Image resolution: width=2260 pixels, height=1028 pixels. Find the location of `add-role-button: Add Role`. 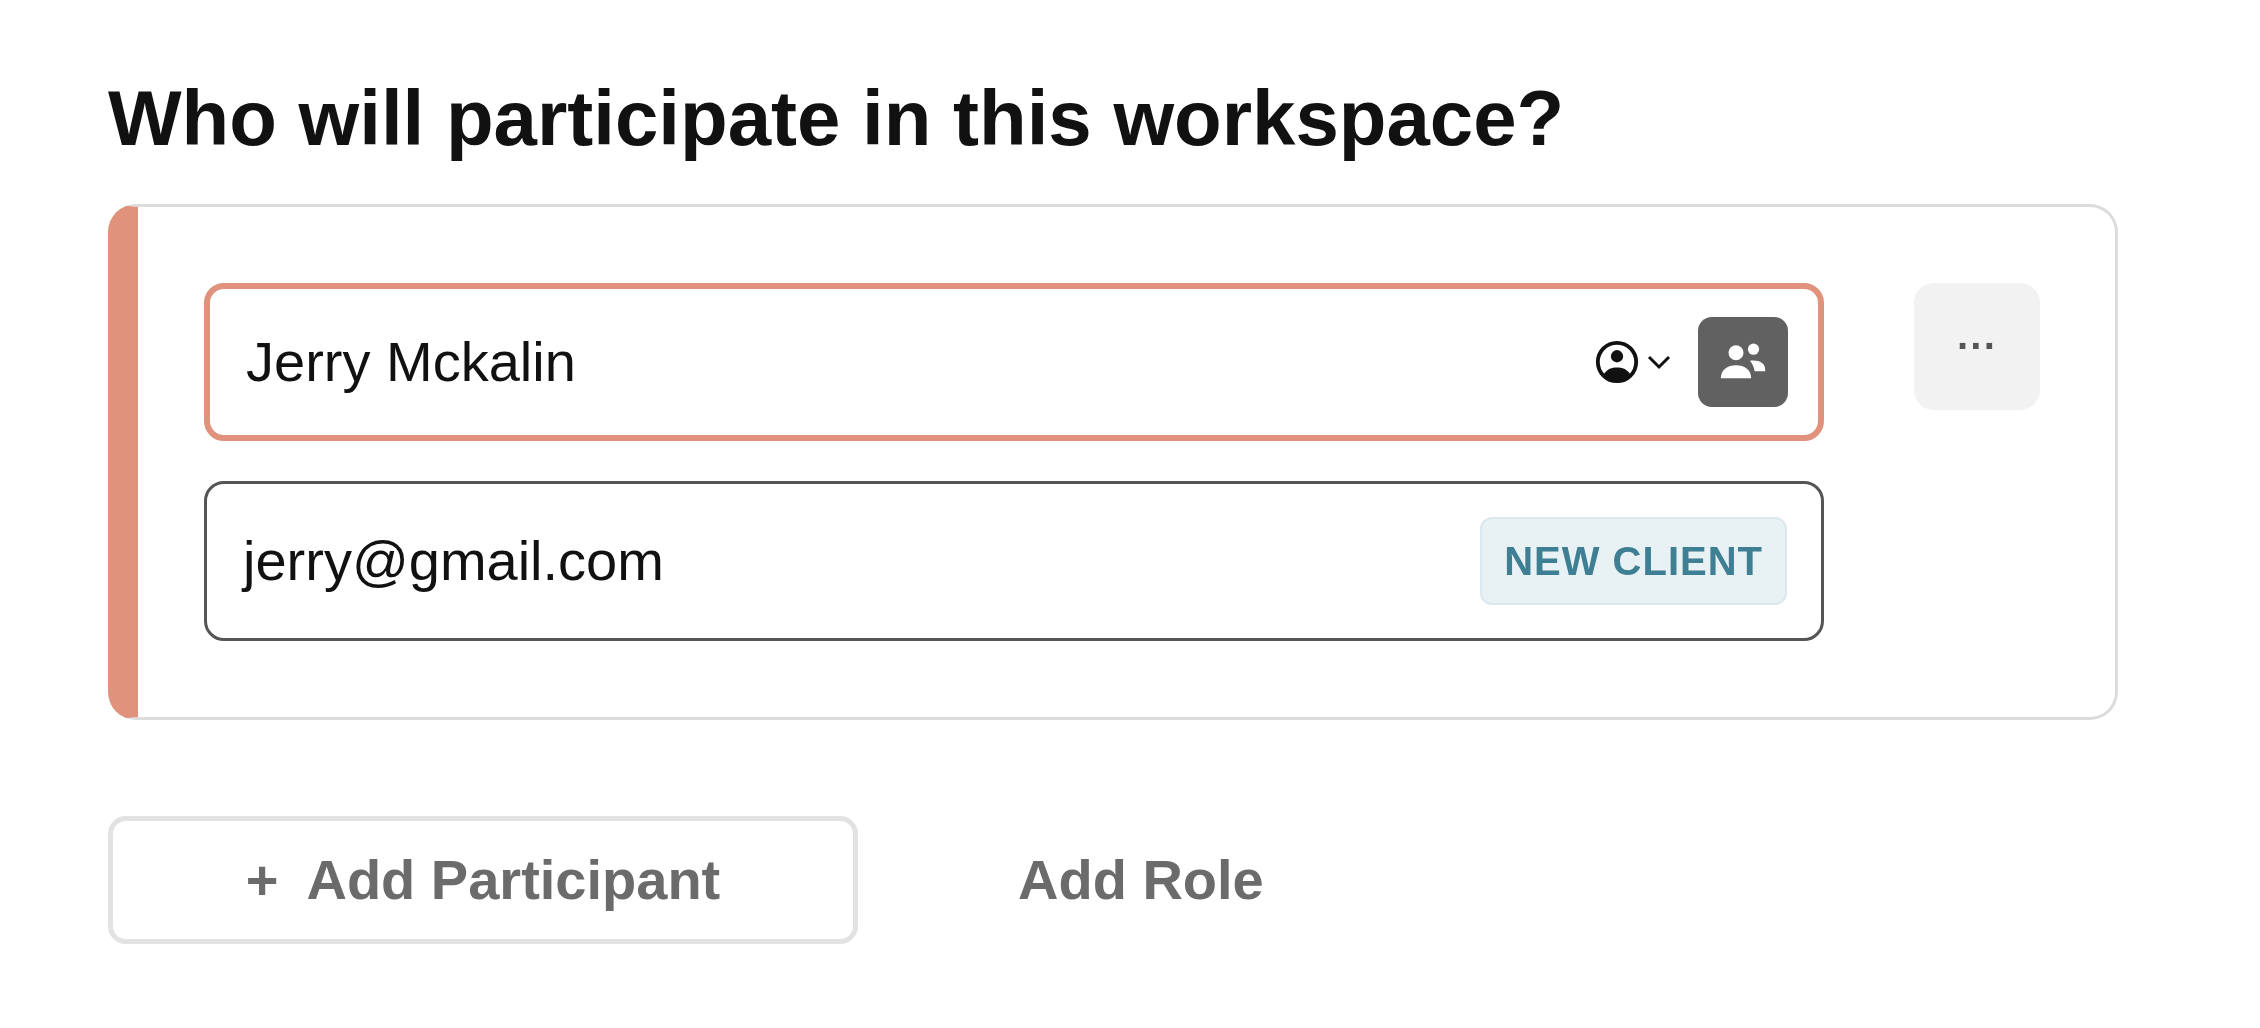

add-role-button: Add Role is located at coordinates (1141, 879).